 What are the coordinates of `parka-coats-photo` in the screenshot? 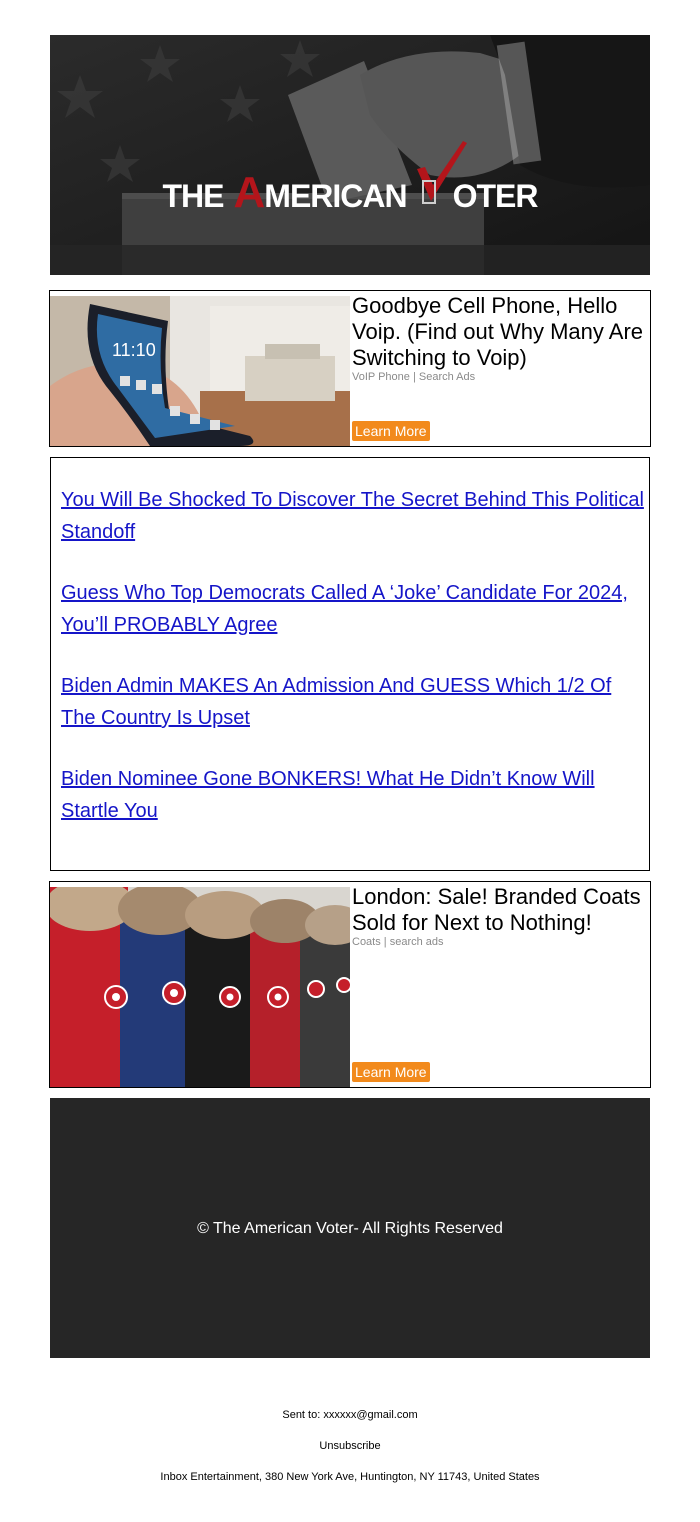 It's located at (200, 987).